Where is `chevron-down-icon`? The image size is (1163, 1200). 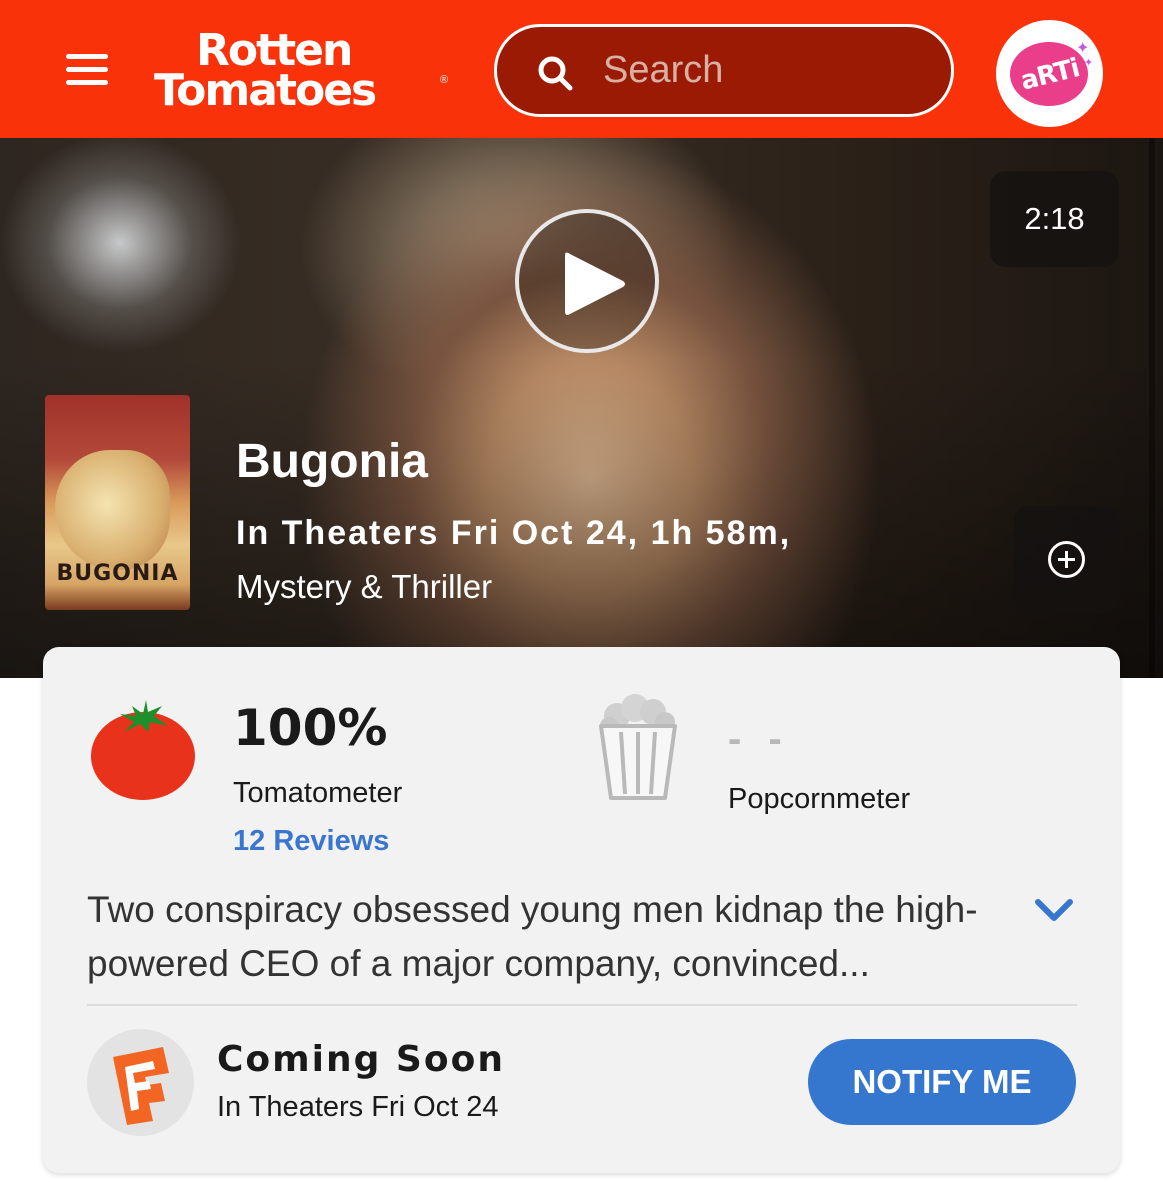 chevron-down-icon is located at coordinates (1054, 910).